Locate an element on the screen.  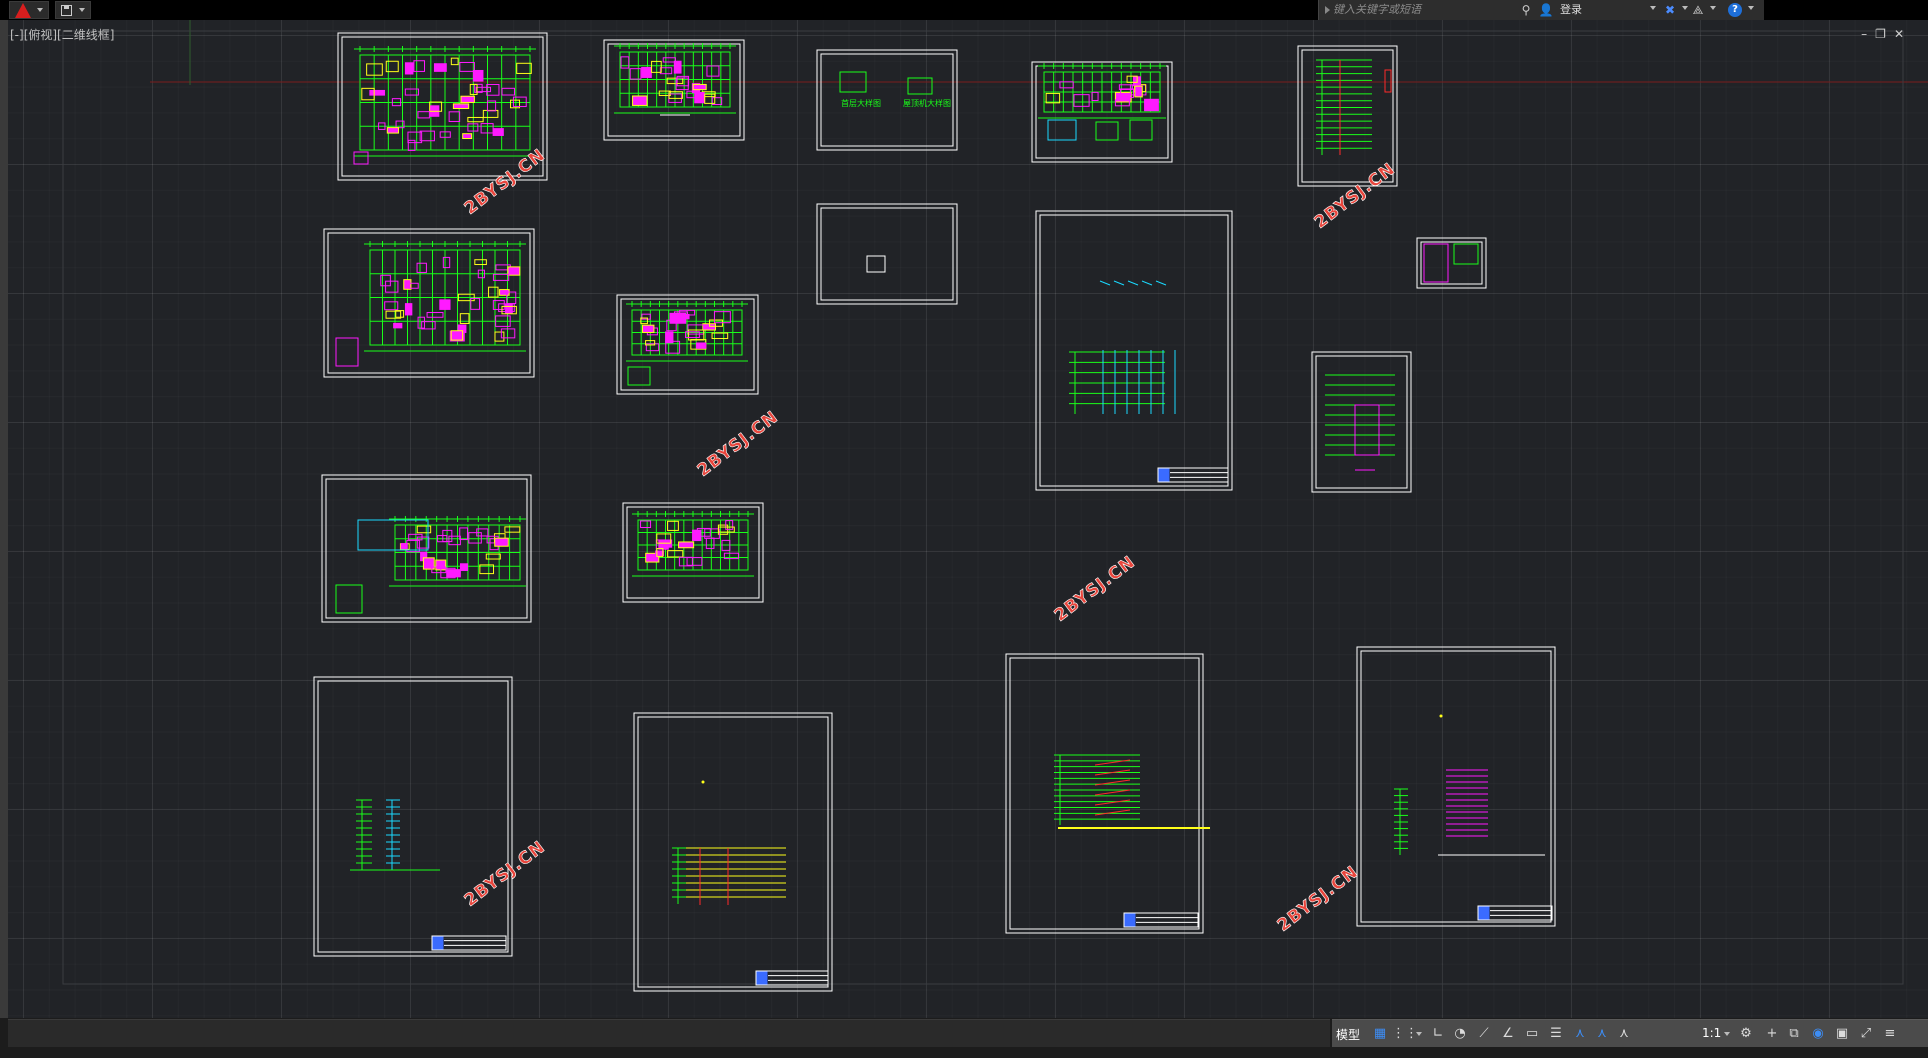
sheet-system-diagram-a-title-logo is located at coordinates (1164, 475).